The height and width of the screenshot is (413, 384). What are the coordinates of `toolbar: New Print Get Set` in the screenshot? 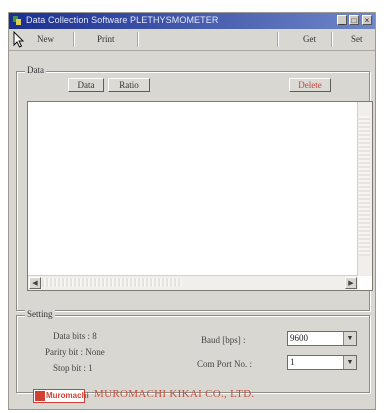 It's located at (192, 40).